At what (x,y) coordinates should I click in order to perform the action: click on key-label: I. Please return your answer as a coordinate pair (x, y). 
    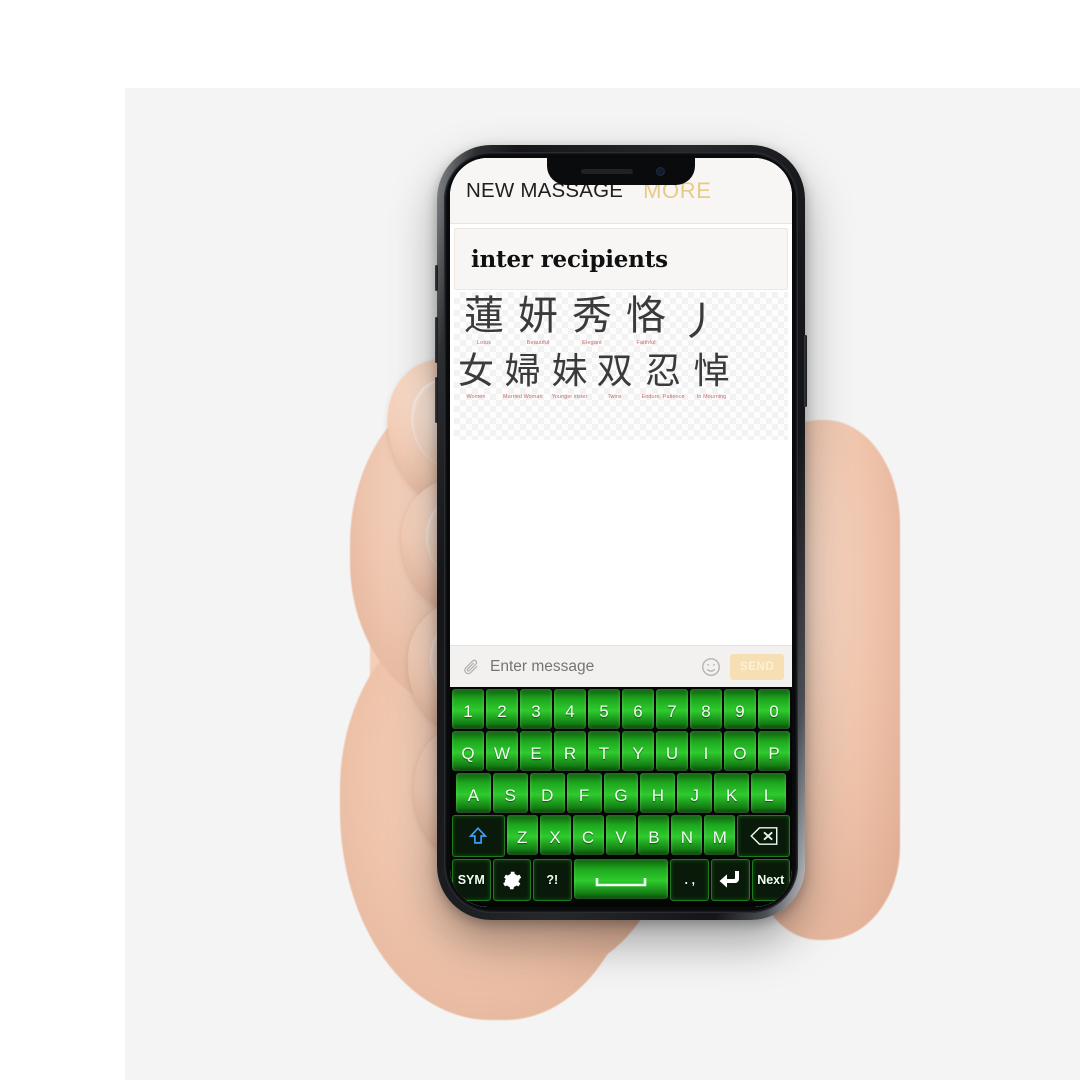
    Looking at the image, I should click on (706, 753).